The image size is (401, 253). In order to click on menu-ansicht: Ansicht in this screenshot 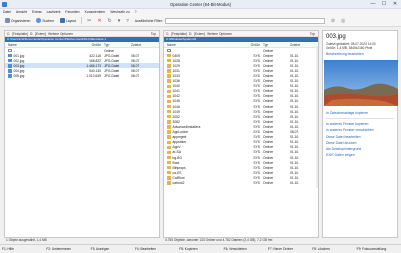, I will do `click(21, 12)`.